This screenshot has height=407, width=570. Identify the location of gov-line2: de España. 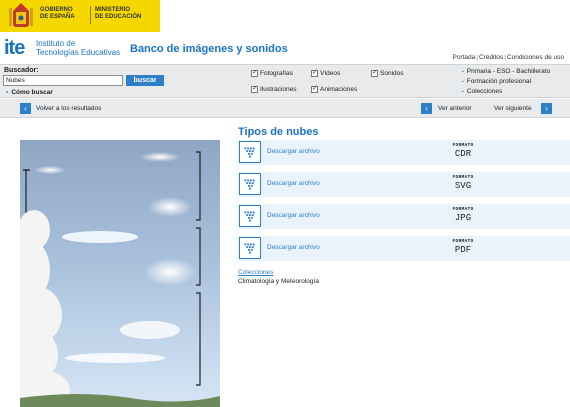
(57, 17).